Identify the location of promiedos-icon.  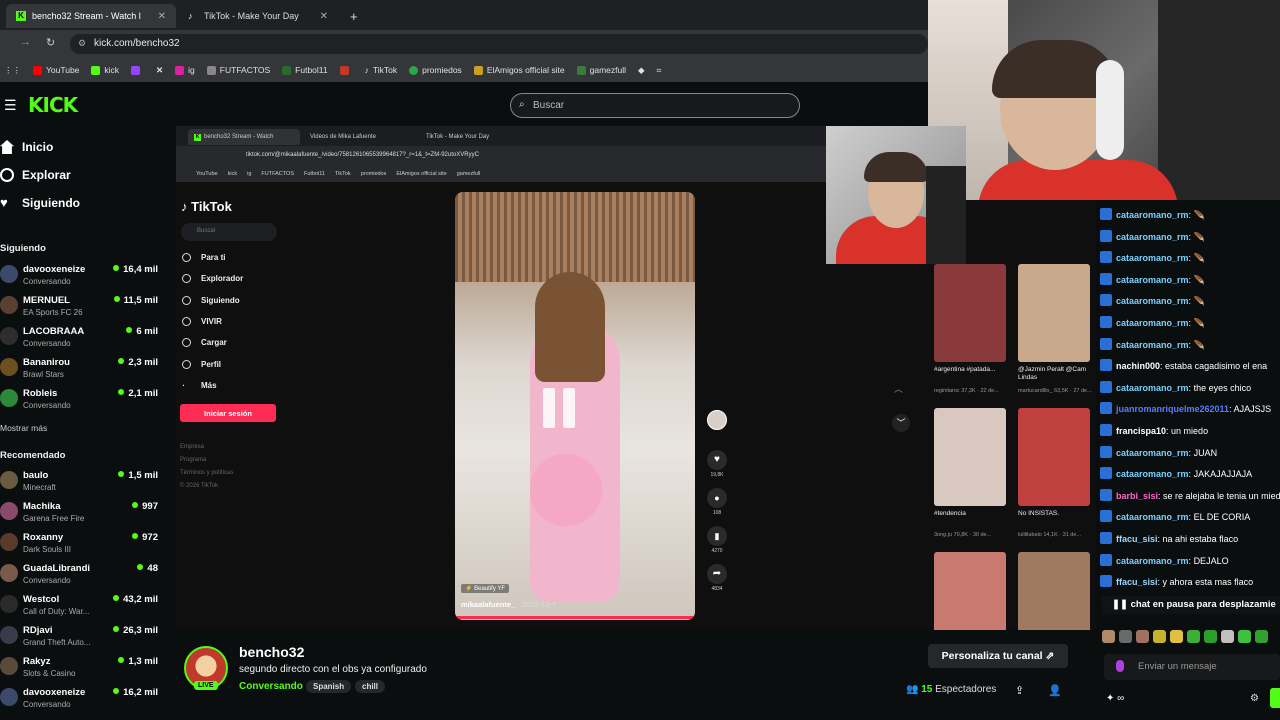
(414, 70).